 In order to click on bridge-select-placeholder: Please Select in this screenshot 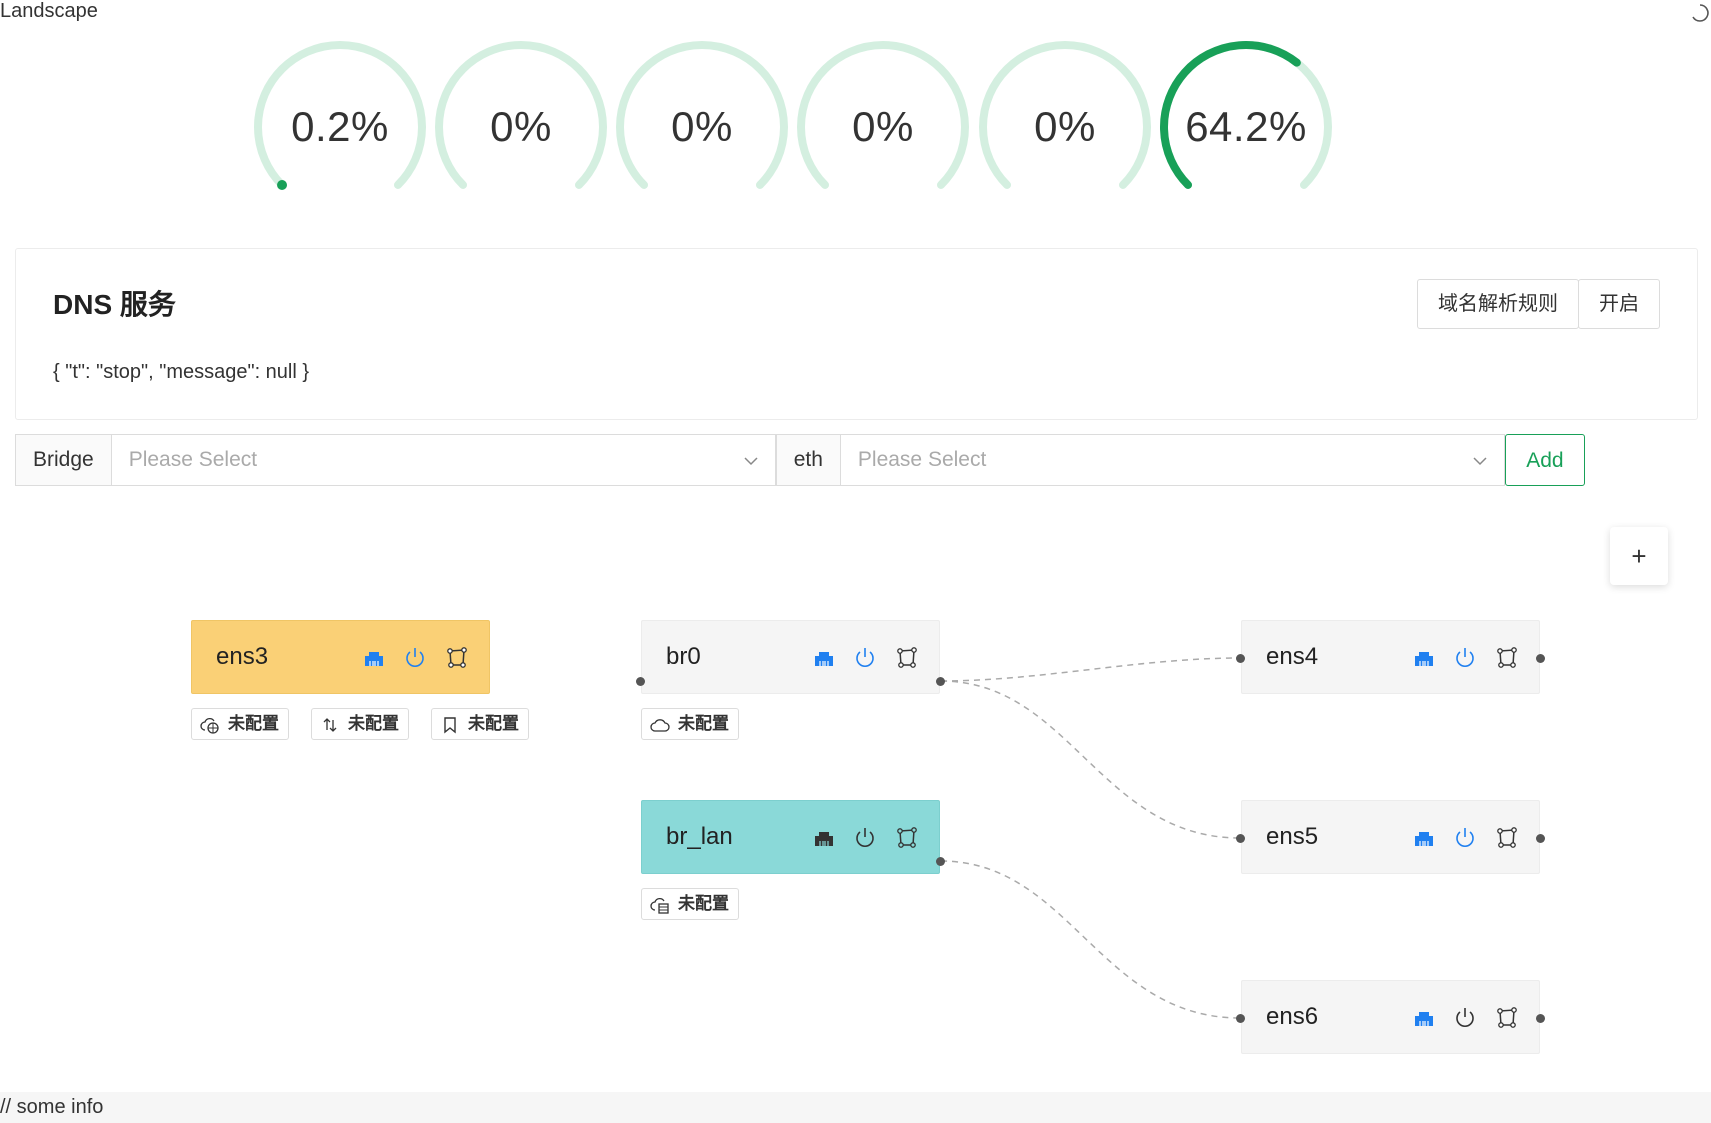, I will do `click(193, 459)`.